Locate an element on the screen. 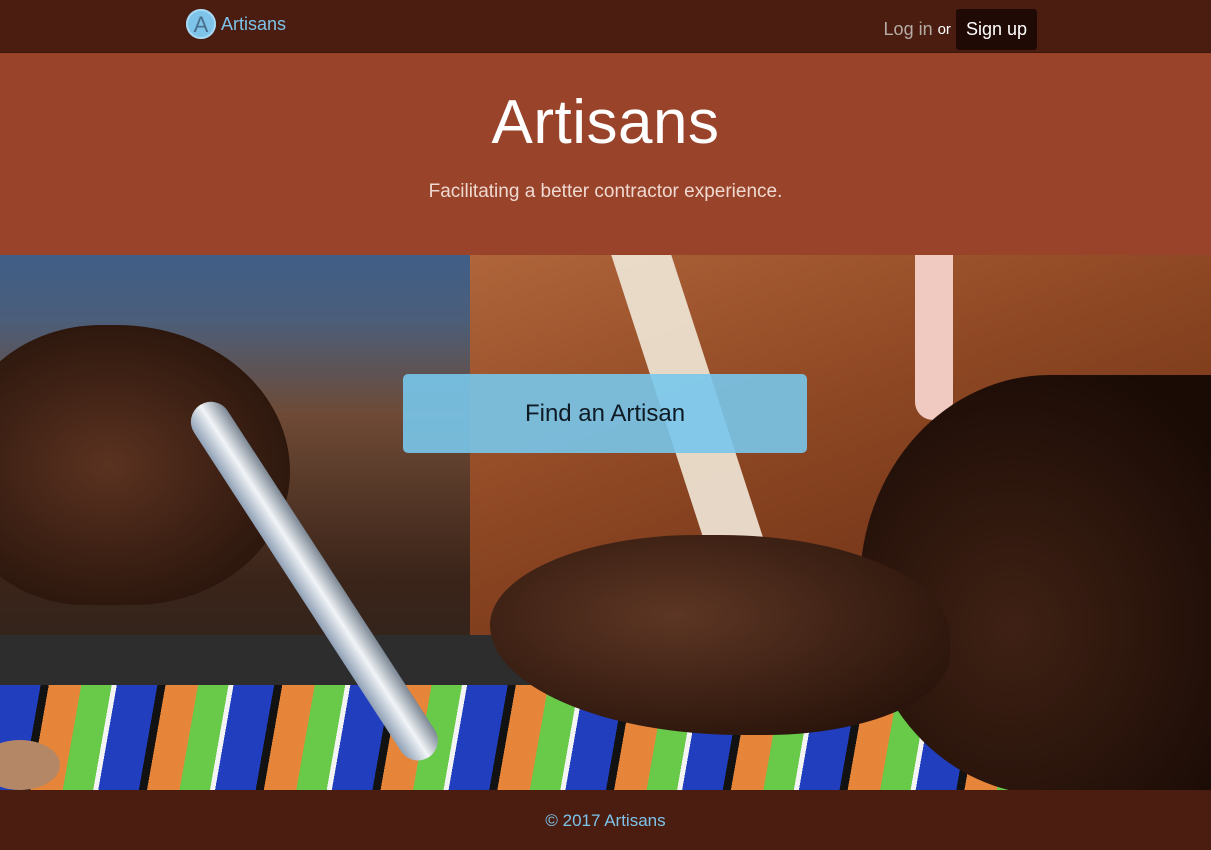 This screenshot has width=1211, height=850. auth-links: Log in or Sign up is located at coordinates (960, 29).